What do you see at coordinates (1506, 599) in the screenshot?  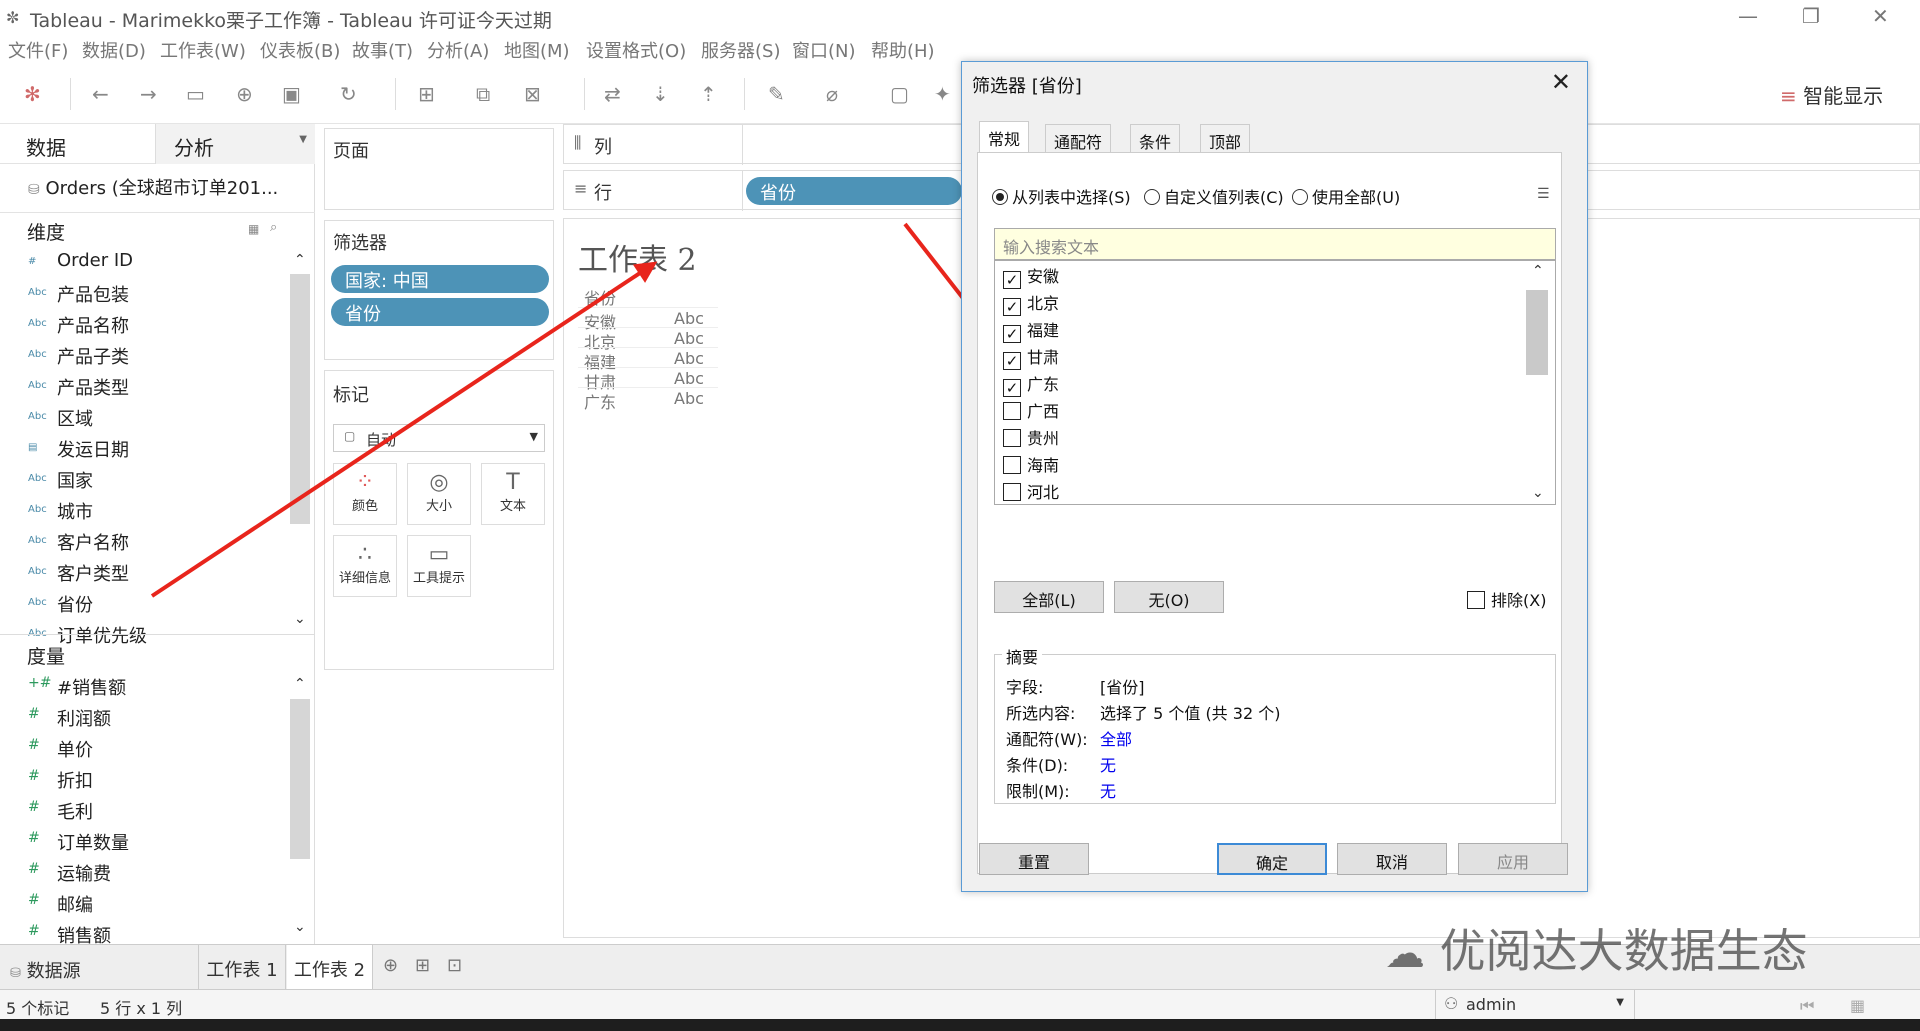 I see `exclude-checkbox: 排除(X)` at bounding box center [1506, 599].